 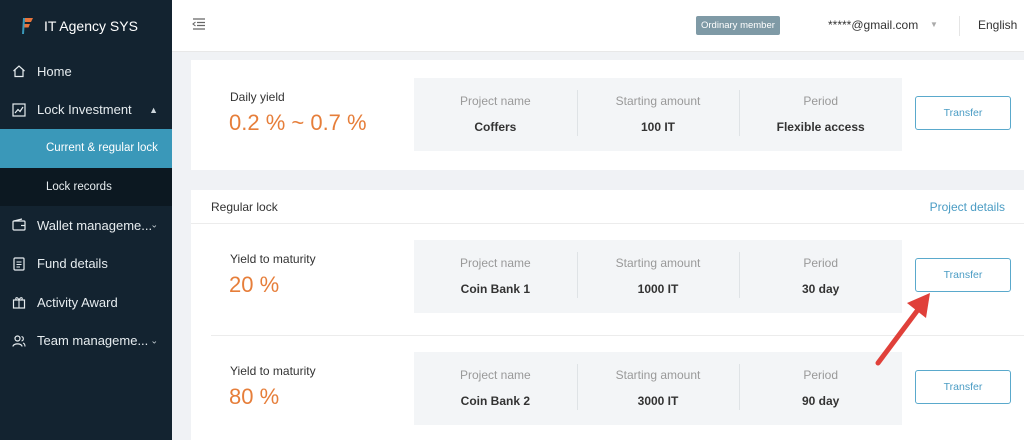 I want to click on period-value: Flexible access, so click(x=820, y=127).